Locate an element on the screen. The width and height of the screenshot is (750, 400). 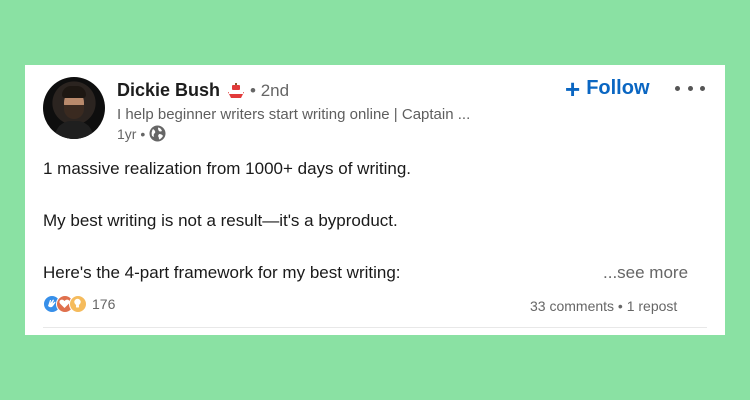
reaction-count: 176 is located at coordinates (104, 304).